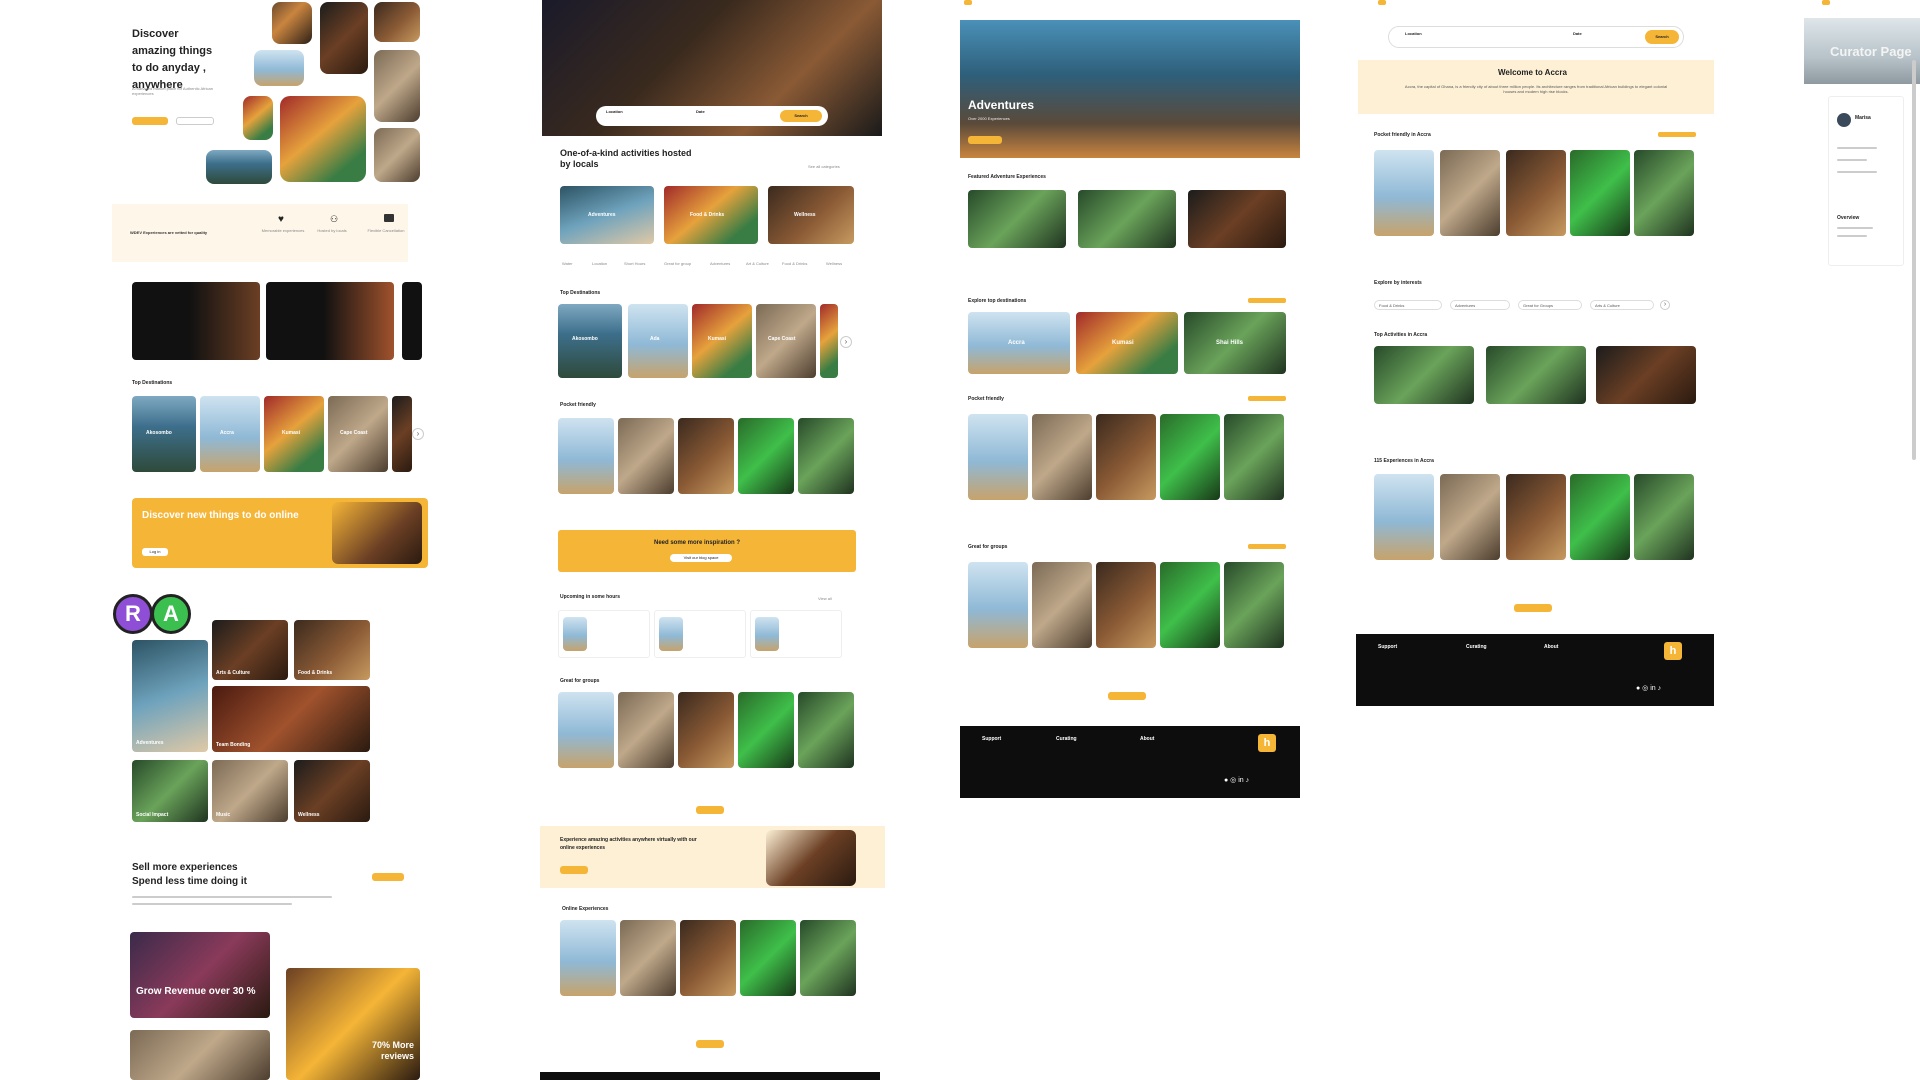 The width and height of the screenshot is (1920, 1080). Describe the element at coordinates (1267, 398) in the screenshot. I see `pocket-see-all` at that location.